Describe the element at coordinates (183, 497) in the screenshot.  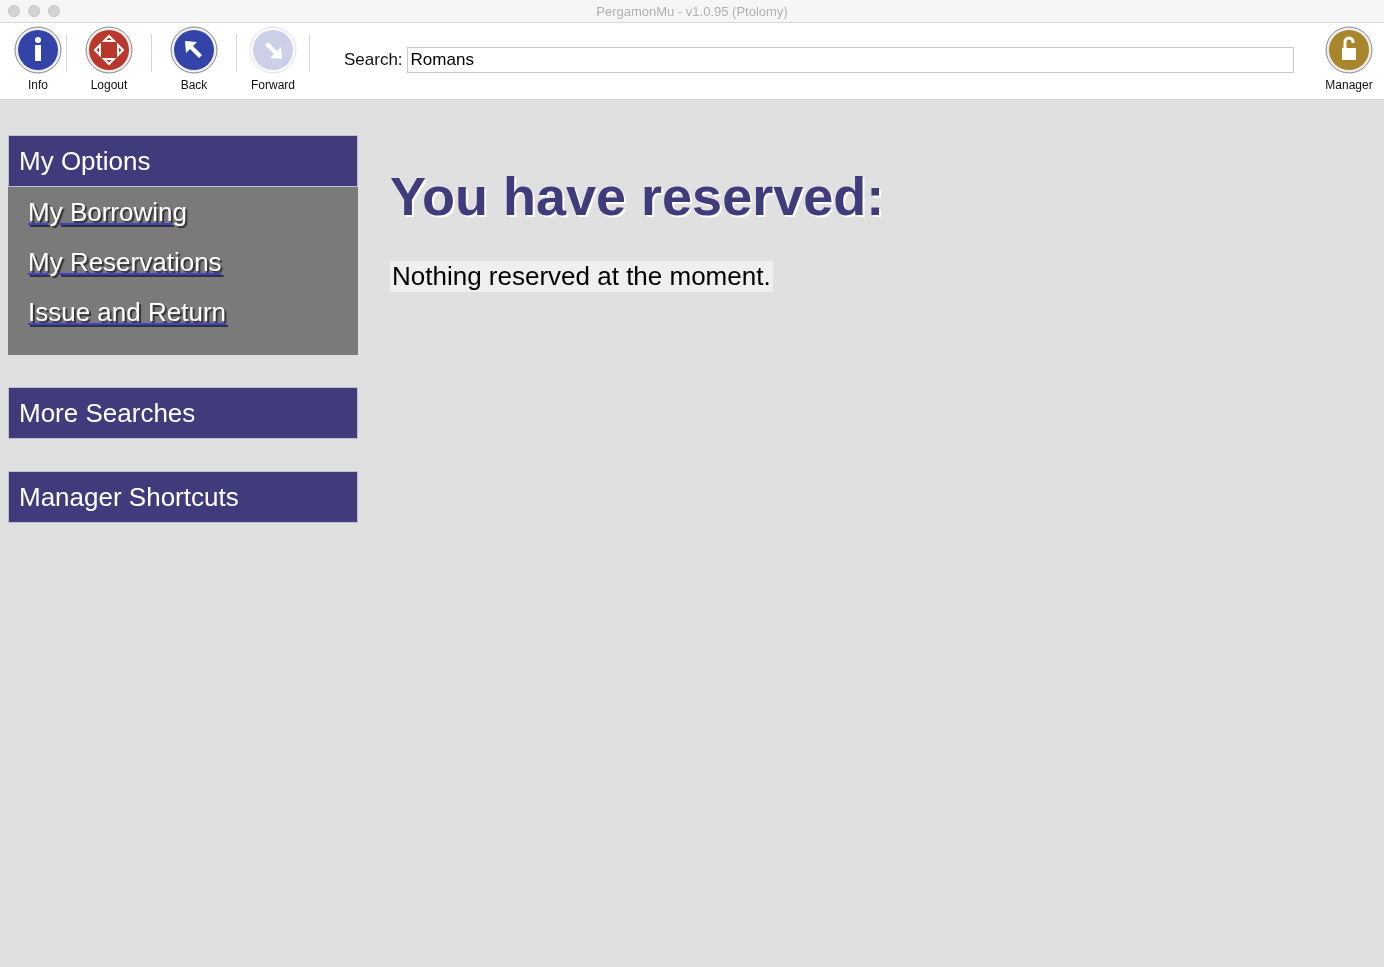
I see `panel-header: Manager Shortcuts` at that location.